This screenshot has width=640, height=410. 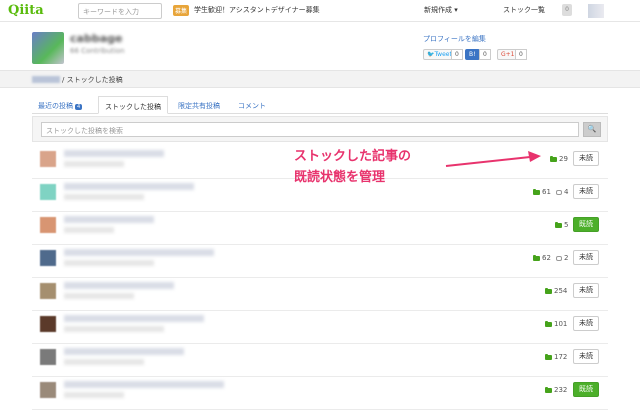 What do you see at coordinates (493, 159) in the screenshot?
I see `annotation-arrow` at bounding box center [493, 159].